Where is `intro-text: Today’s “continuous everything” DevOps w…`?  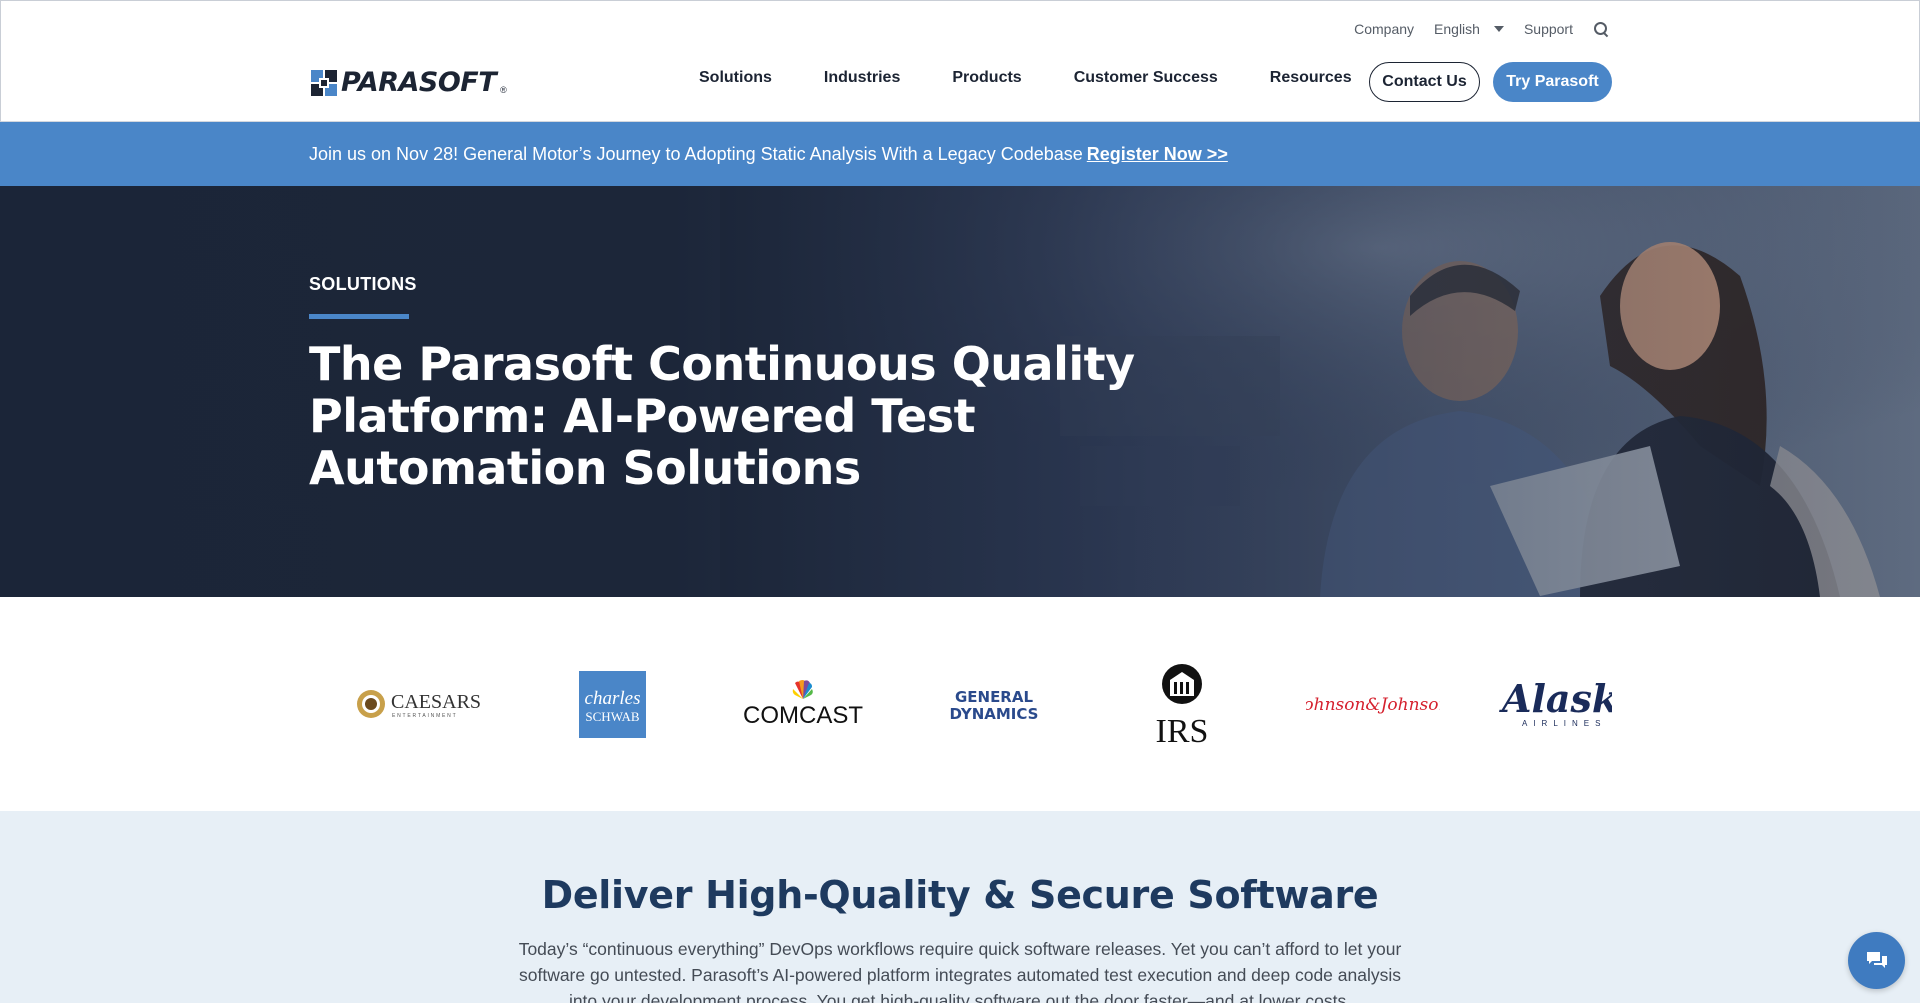 intro-text: Today’s “continuous everything” DevOps w… is located at coordinates (960, 971).